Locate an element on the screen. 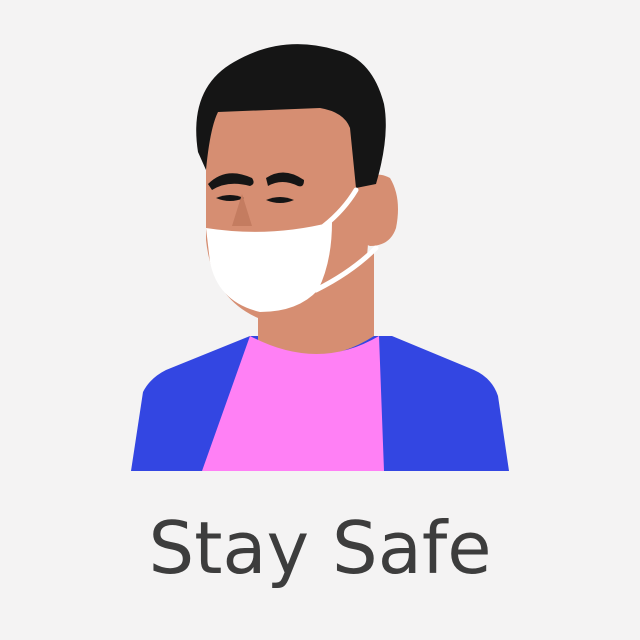 This screenshot has width=640, height=640. caption: Stay Safe is located at coordinates (320, 548).